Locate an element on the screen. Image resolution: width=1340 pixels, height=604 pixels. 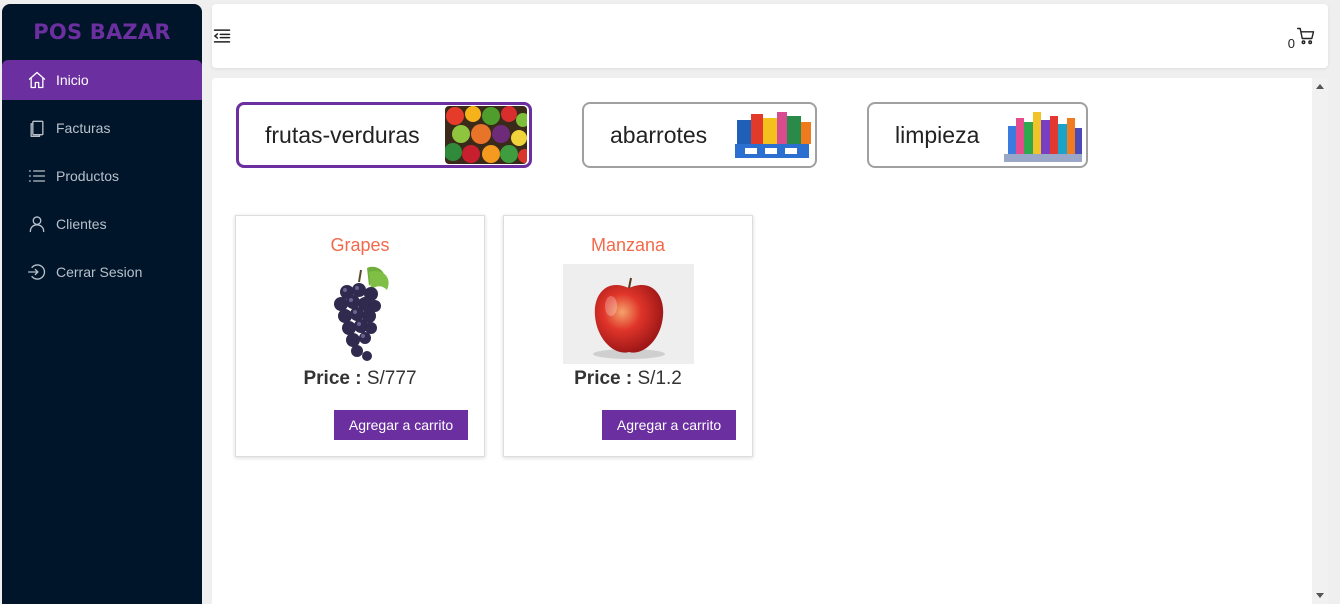
grapes-image is located at coordinates (360, 314).